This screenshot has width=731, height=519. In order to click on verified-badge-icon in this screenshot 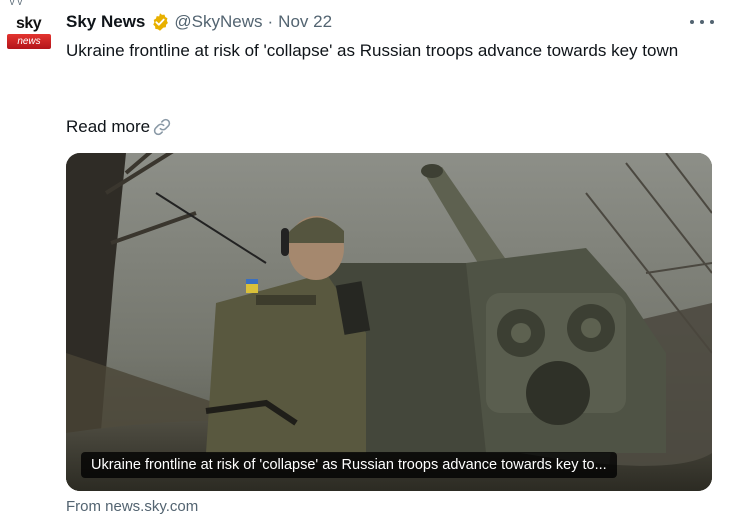, I will do `click(160, 22)`.